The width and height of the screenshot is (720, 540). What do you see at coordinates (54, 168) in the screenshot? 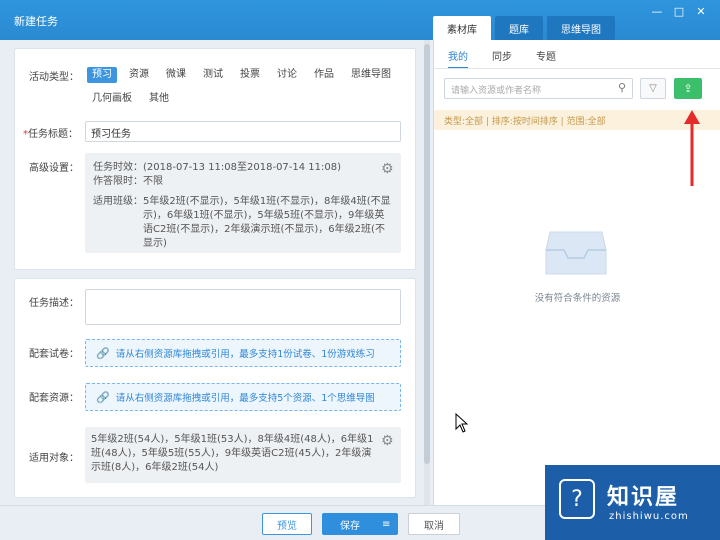
I see `advanced-settings-label: 高级设置：` at bounding box center [54, 168].